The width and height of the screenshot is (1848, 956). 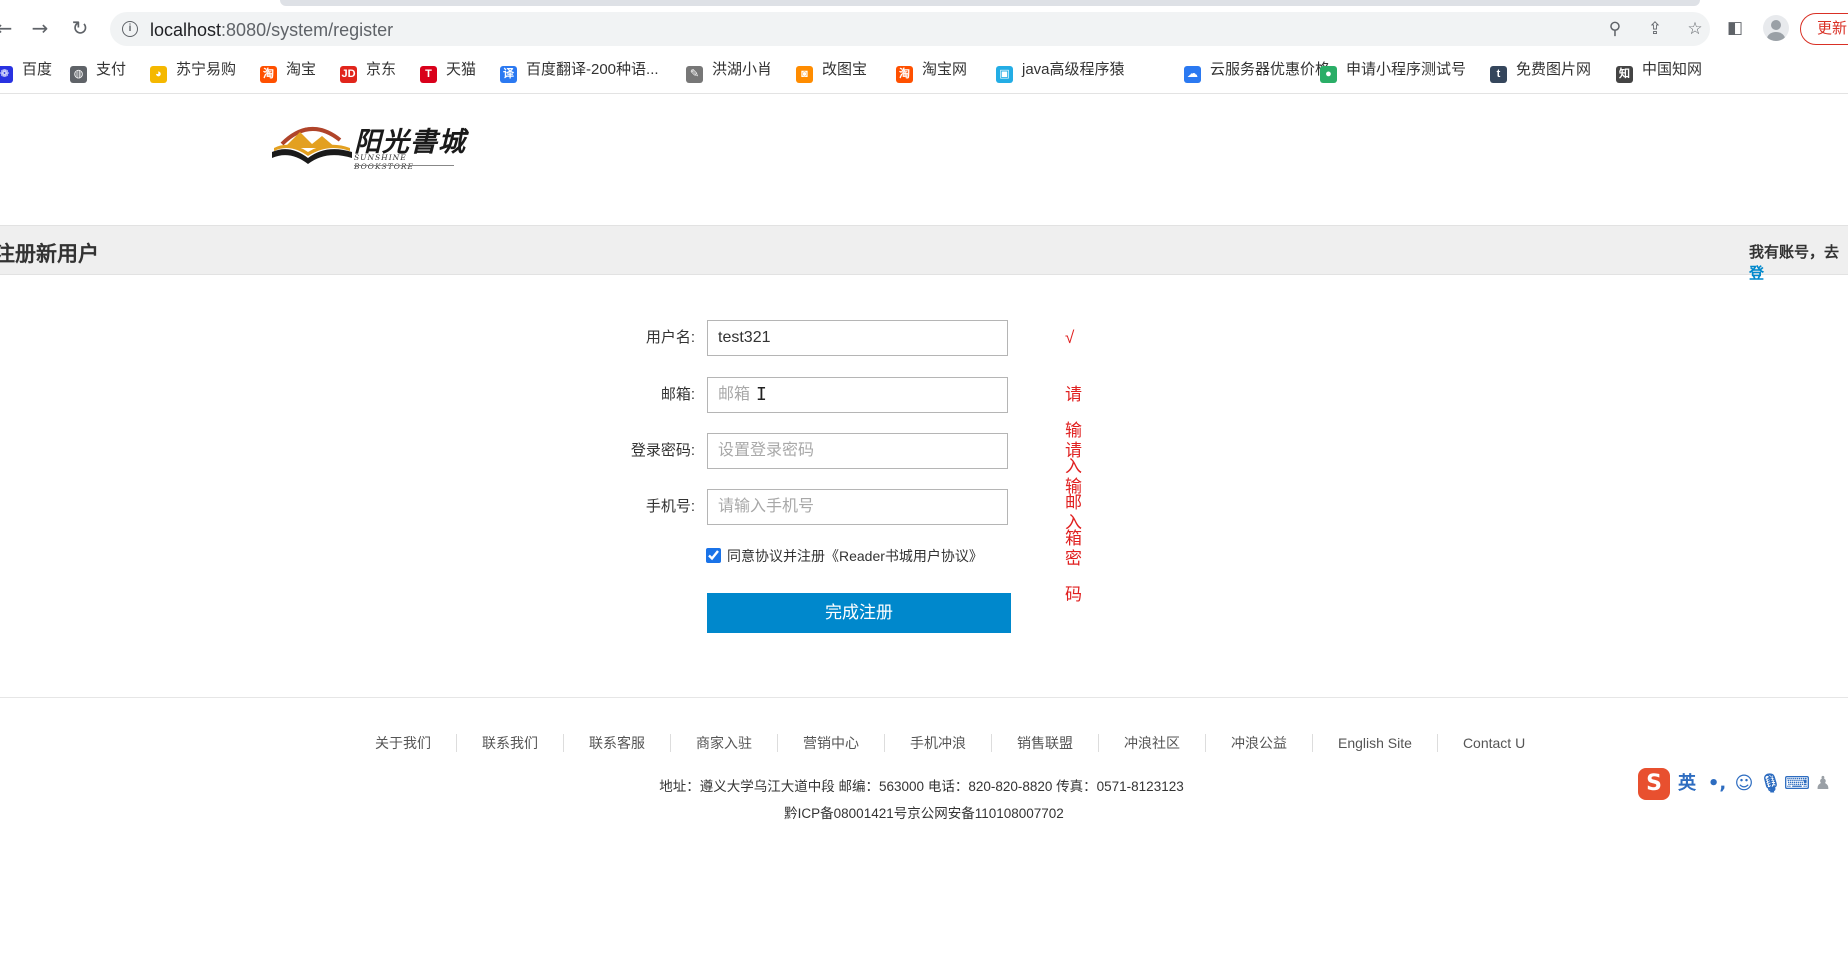 I want to click on back-icon: ←, so click(x=8, y=28).